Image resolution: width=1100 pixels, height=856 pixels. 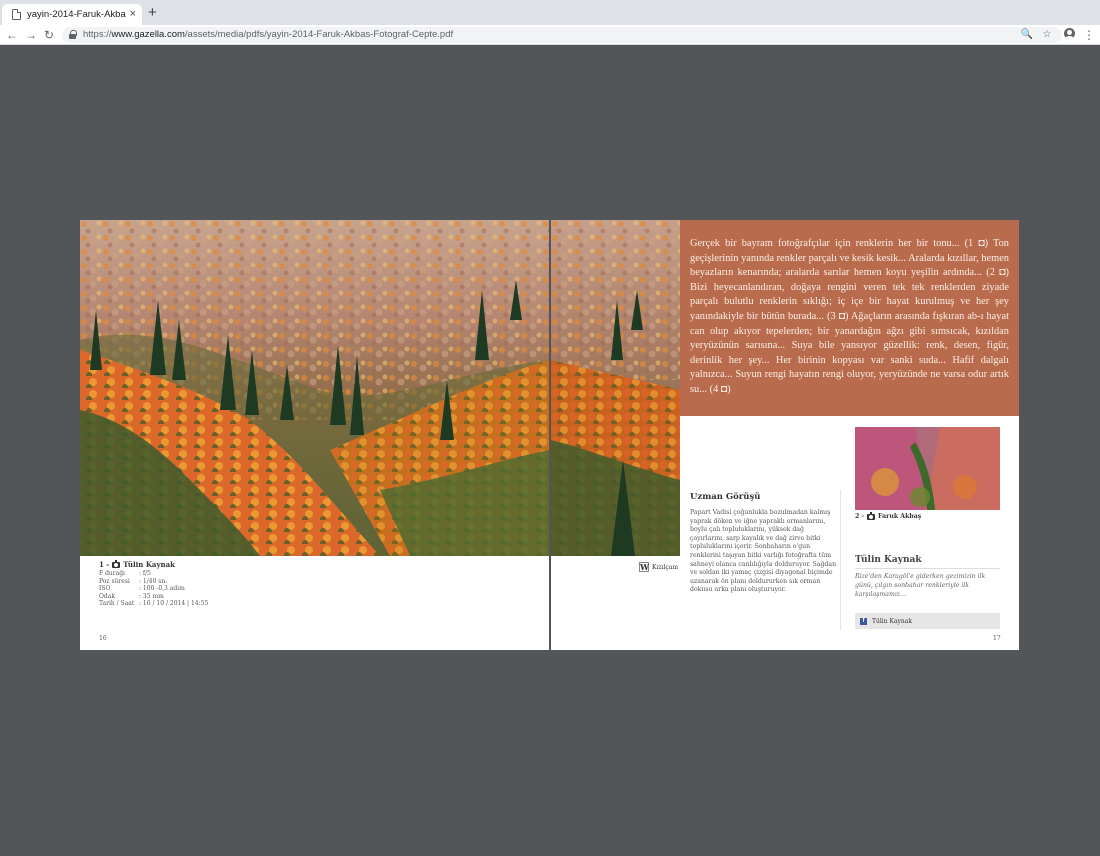 What do you see at coordinates (615, 388) in the screenshot?
I see `autumn-forest-photo-continued` at bounding box center [615, 388].